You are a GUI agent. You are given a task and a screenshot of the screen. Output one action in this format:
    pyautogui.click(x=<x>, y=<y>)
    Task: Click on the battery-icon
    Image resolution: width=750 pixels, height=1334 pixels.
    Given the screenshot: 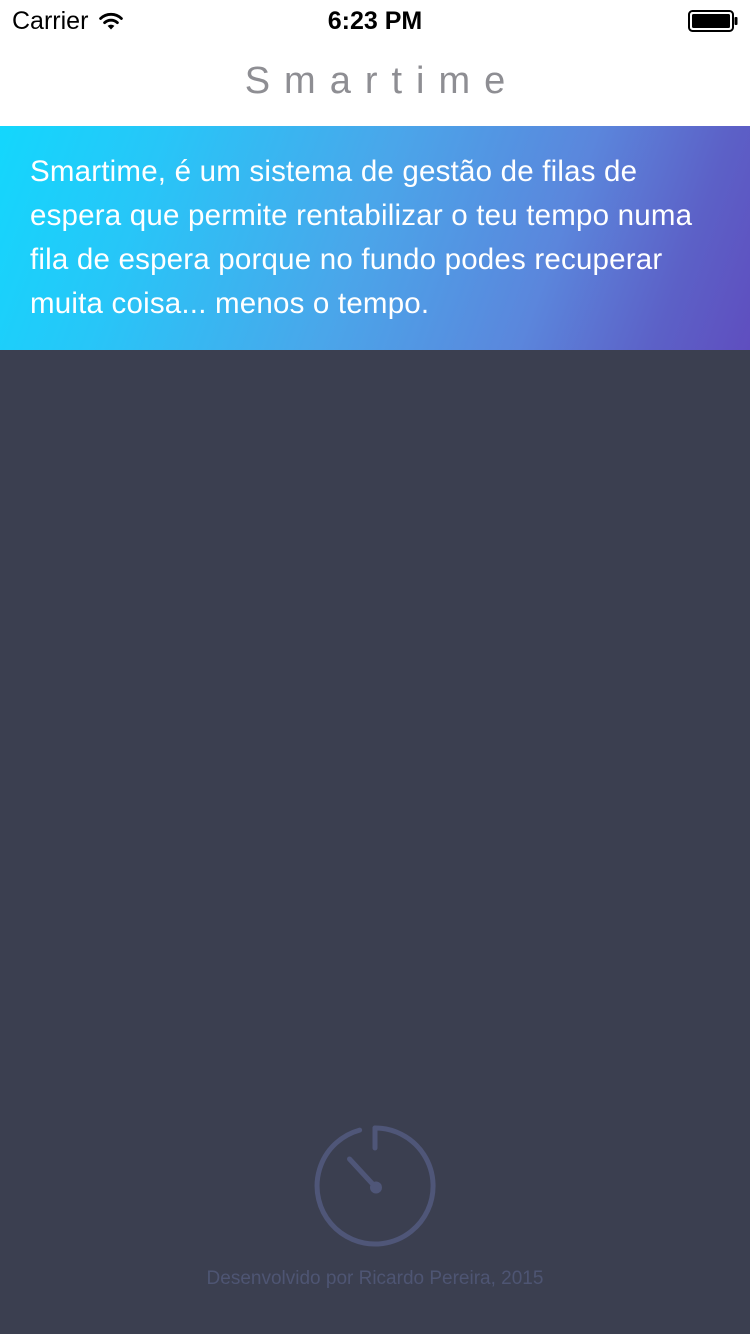 What is the action you would take?
    pyautogui.click(x=713, y=21)
    